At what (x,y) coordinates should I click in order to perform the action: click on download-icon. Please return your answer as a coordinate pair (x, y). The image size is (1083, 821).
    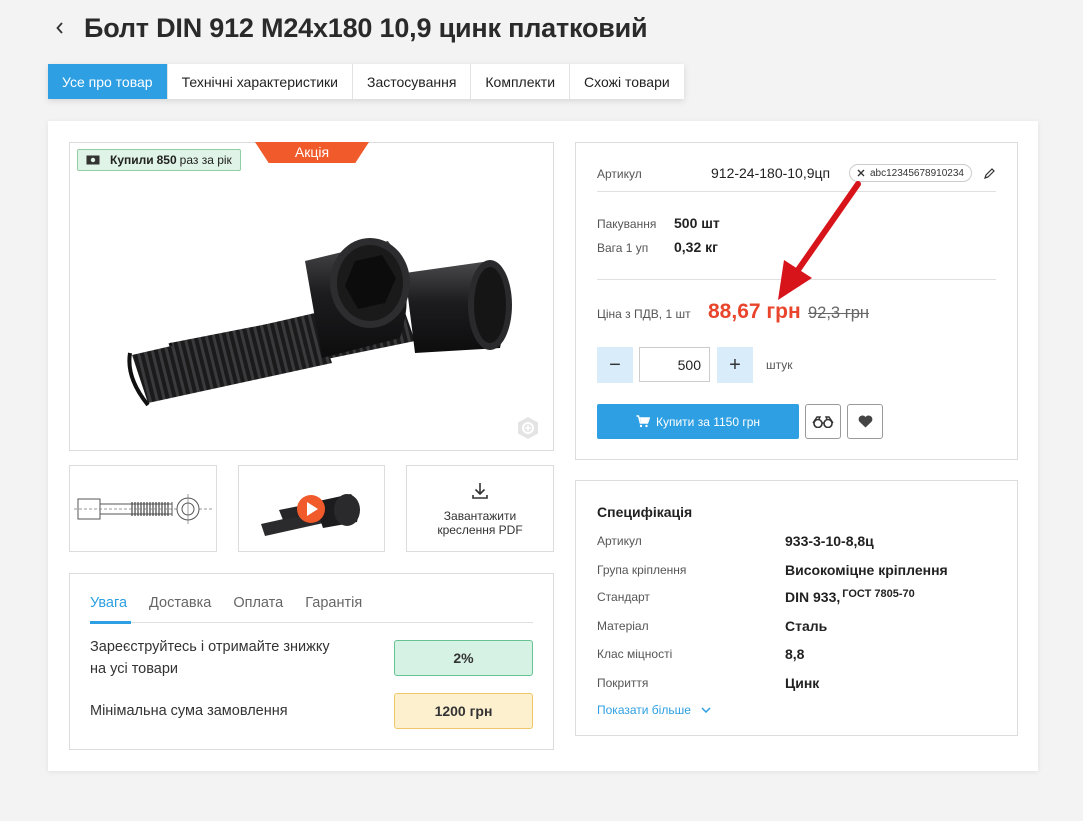
    Looking at the image, I should click on (480, 490).